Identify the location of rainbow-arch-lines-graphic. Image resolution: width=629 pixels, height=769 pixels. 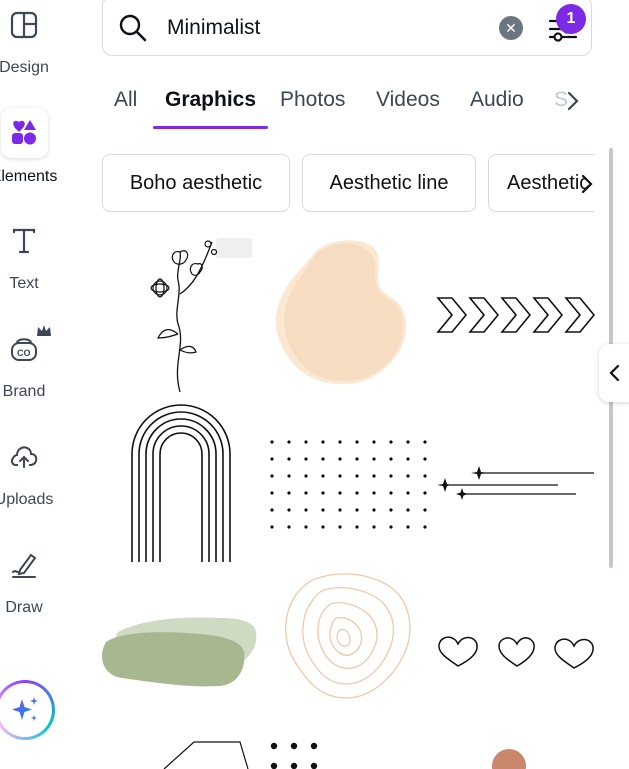
(181, 483).